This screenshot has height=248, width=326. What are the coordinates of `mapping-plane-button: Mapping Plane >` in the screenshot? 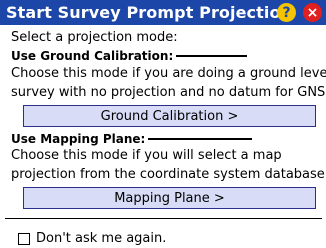 It's located at (169, 198).